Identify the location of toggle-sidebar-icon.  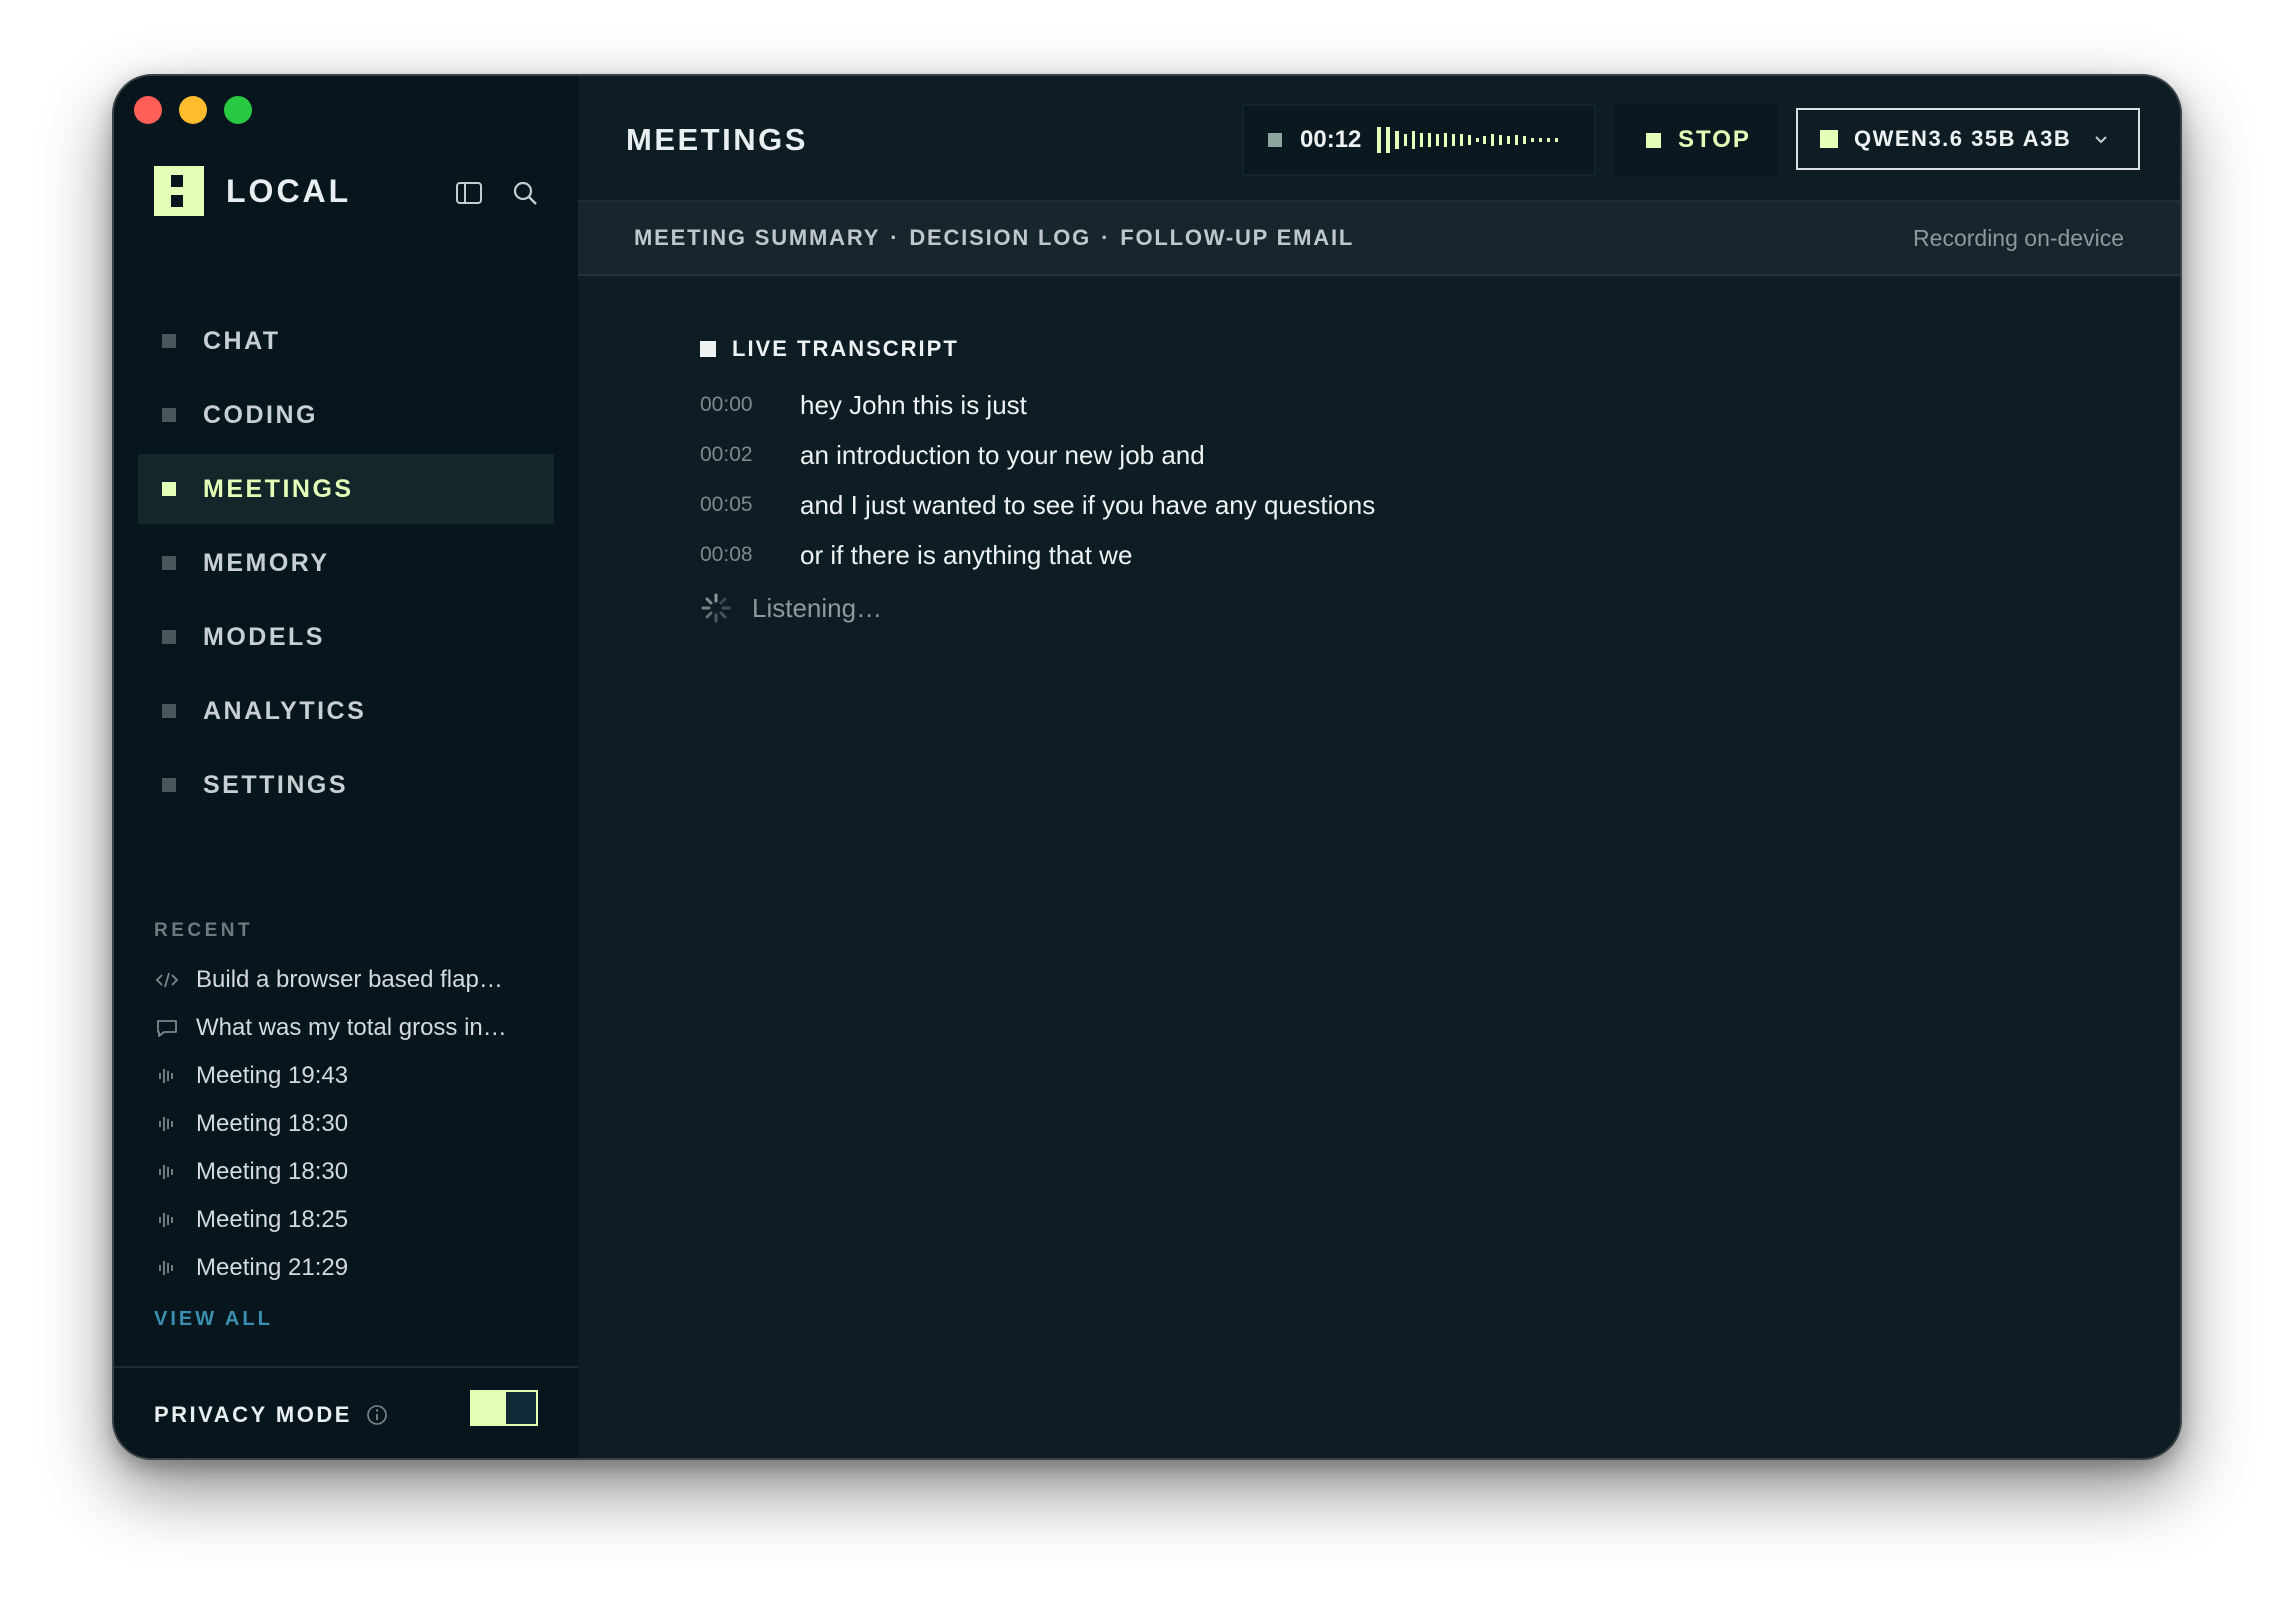
(469, 193).